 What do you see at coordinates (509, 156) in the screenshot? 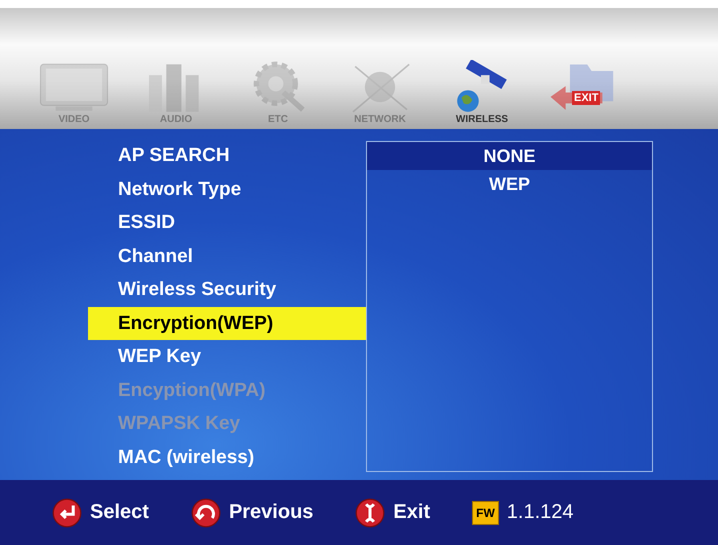
I see `option-item: NONE` at bounding box center [509, 156].